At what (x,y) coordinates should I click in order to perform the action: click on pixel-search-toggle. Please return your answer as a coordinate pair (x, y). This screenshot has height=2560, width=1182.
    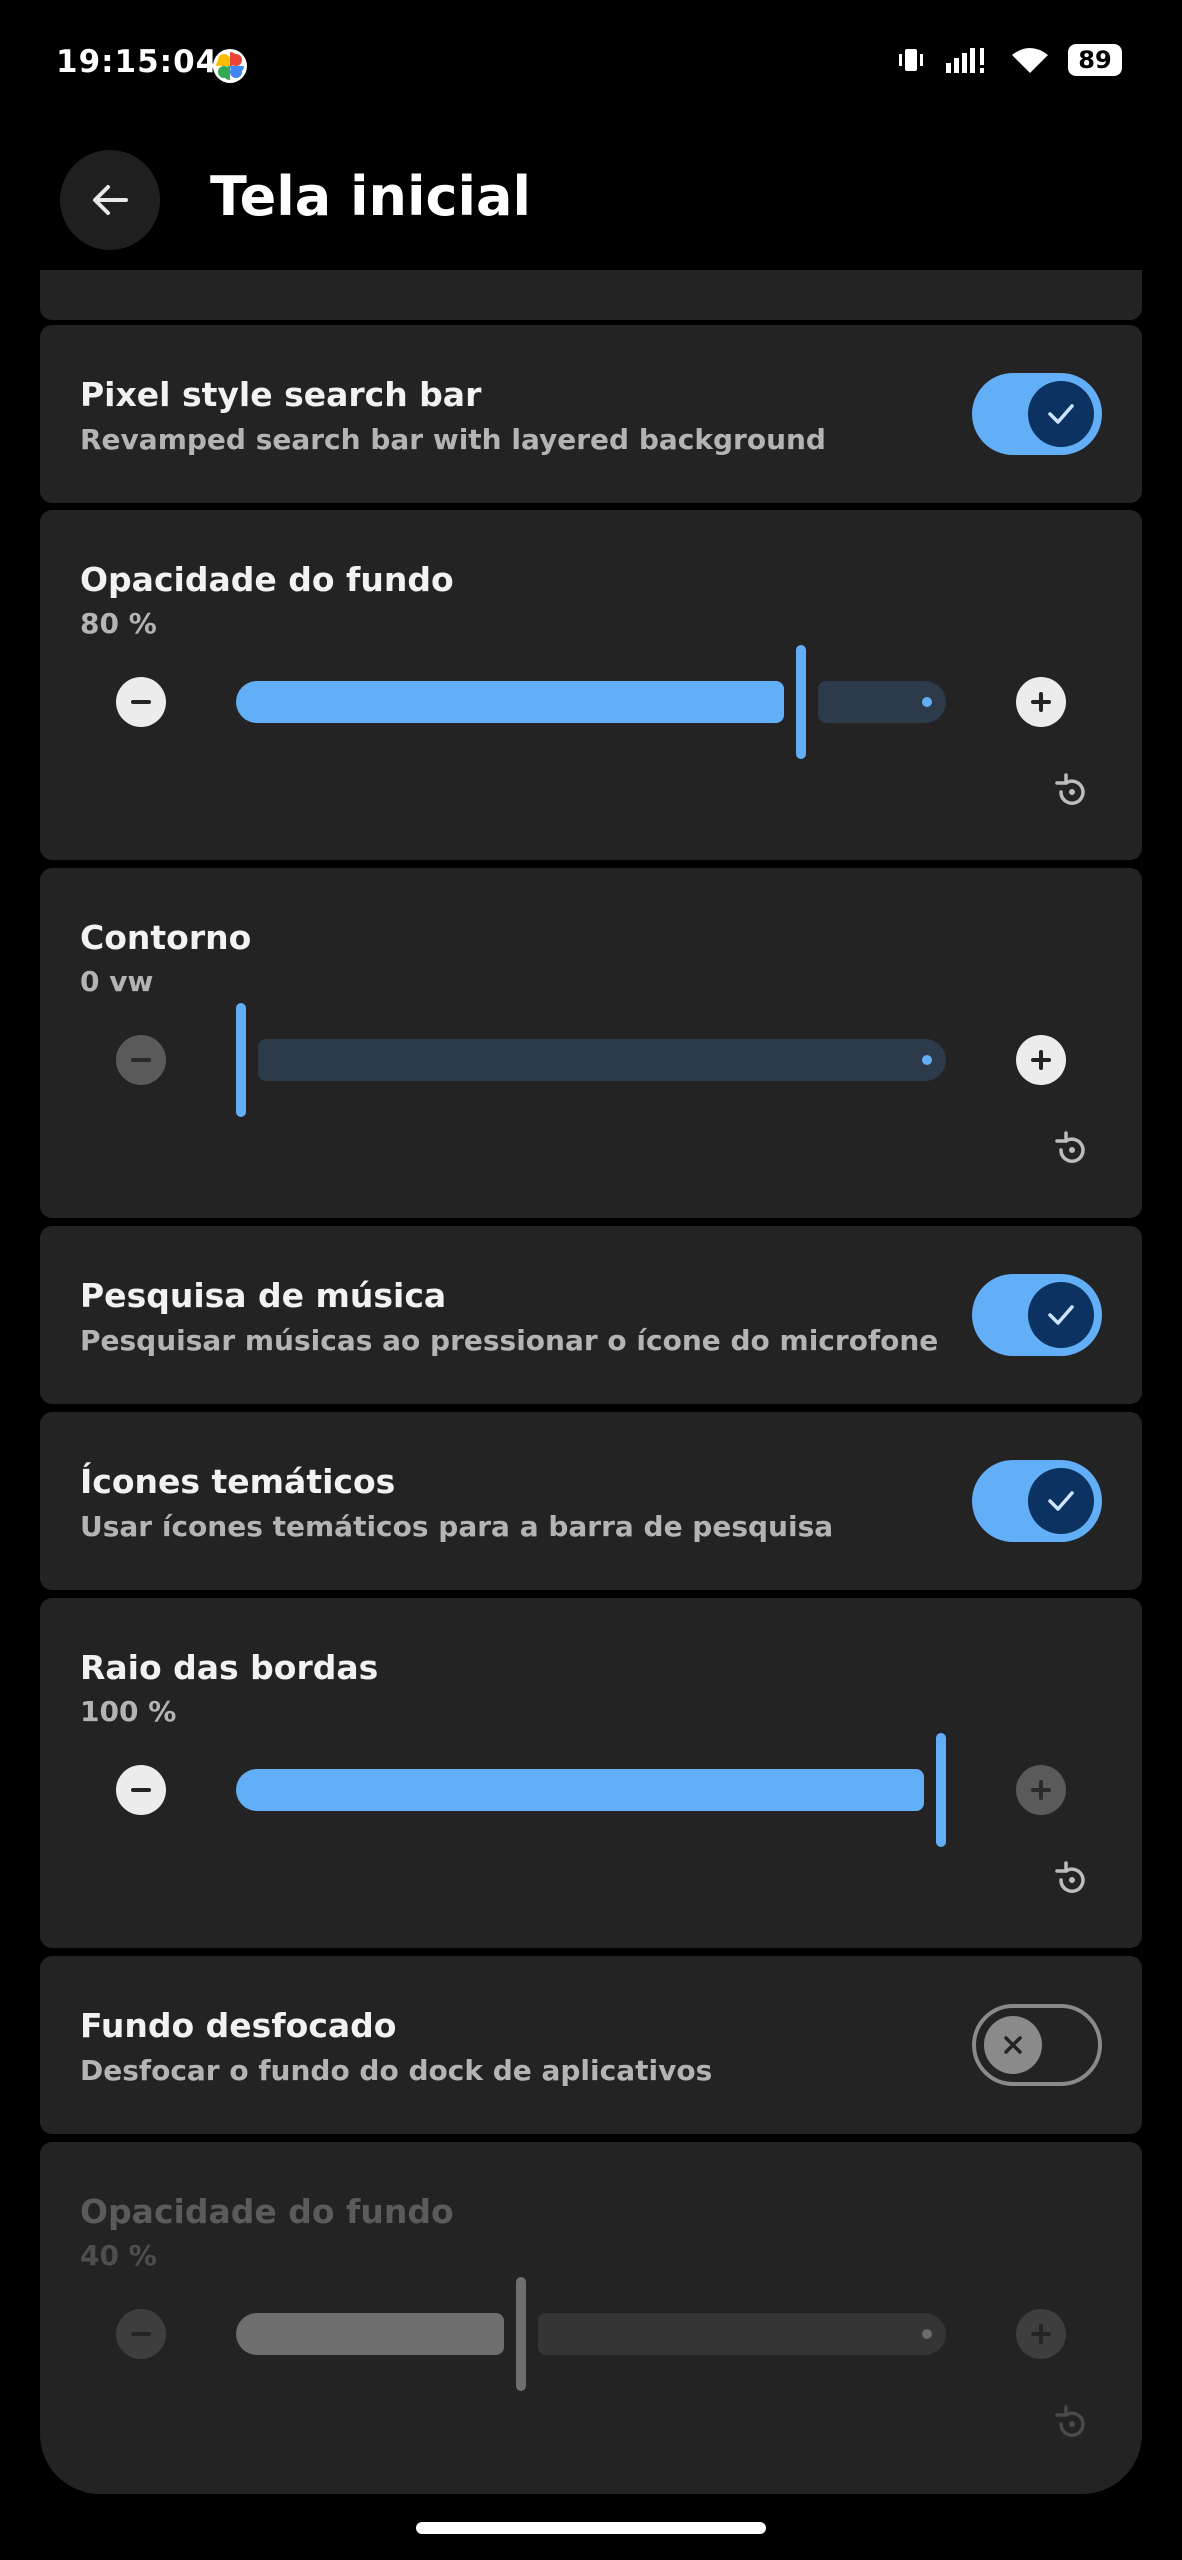
    Looking at the image, I should click on (1037, 414).